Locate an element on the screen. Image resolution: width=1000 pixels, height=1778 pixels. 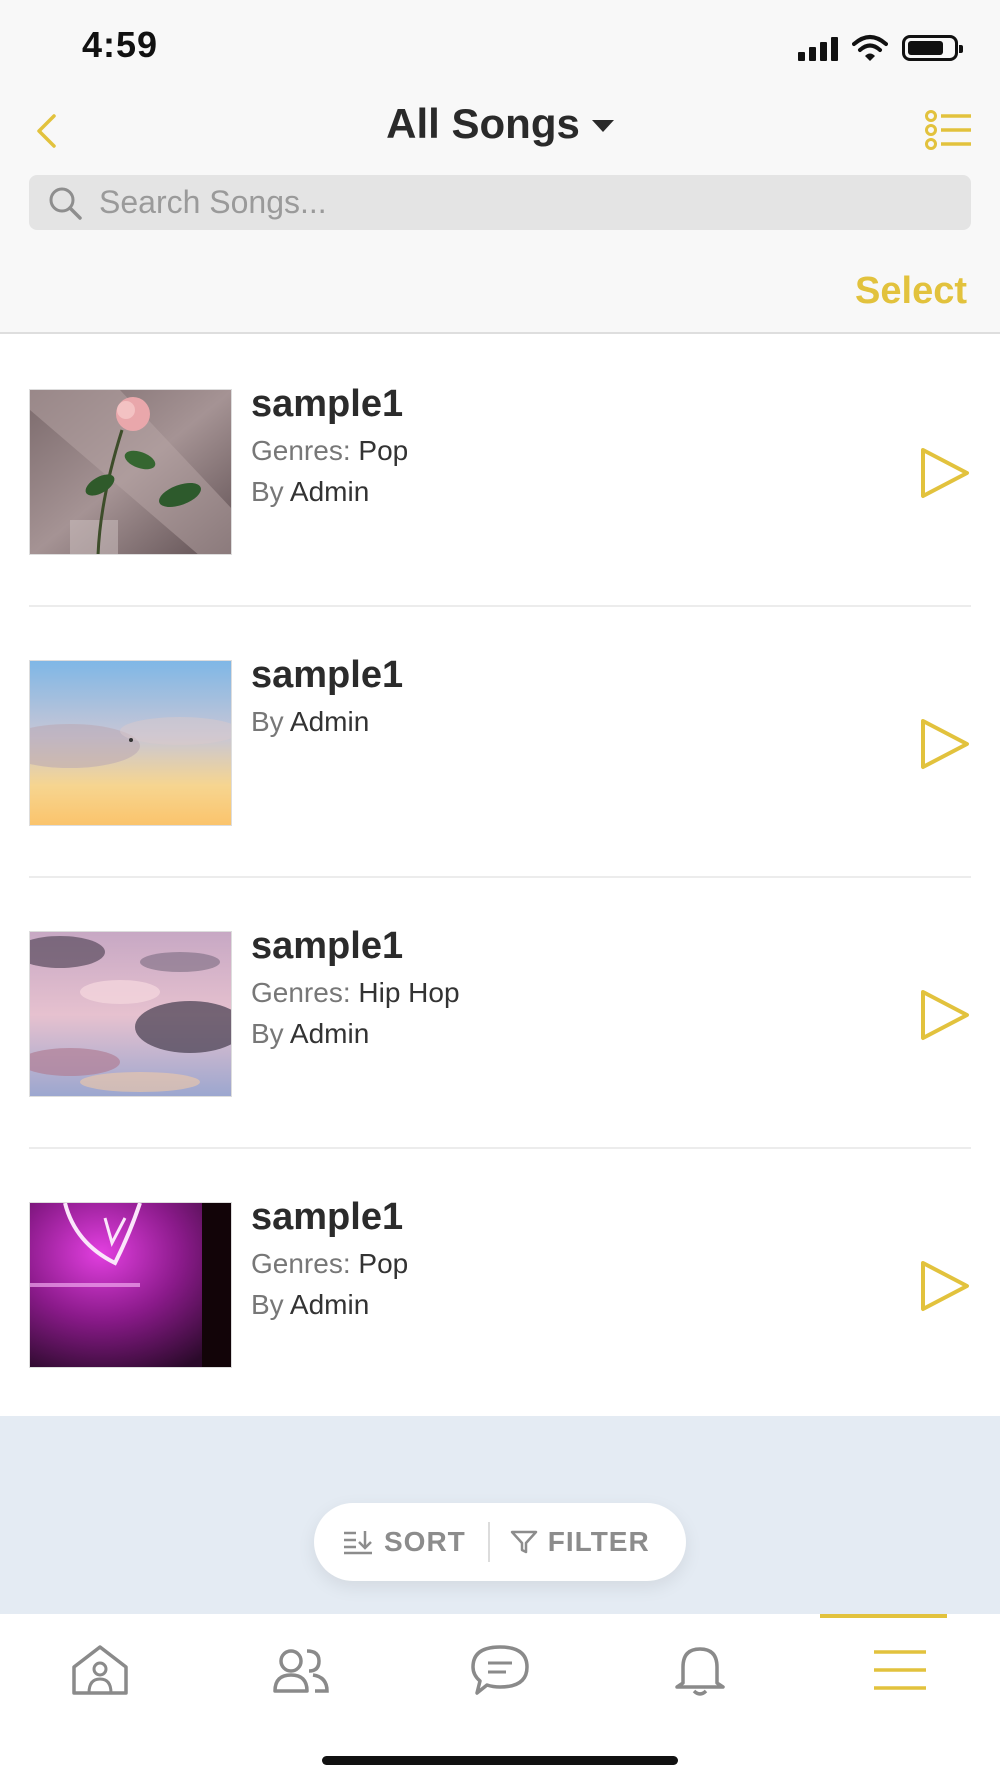
bell-icon is located at coordinates (700, 1671).